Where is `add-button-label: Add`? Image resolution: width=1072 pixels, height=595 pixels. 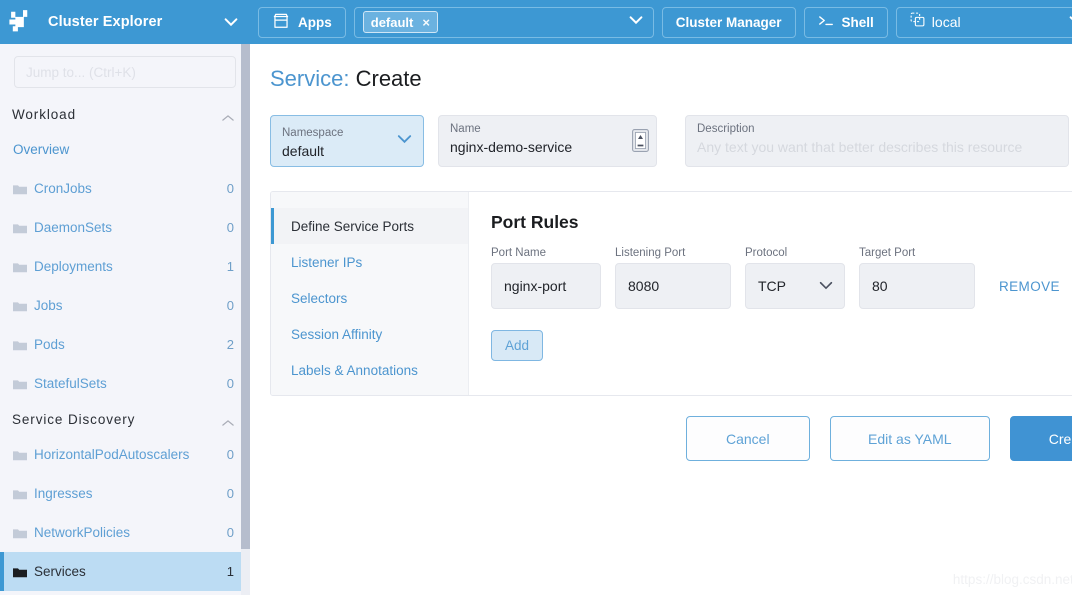
add-button-label: Add is located at coordinates (517, 345).